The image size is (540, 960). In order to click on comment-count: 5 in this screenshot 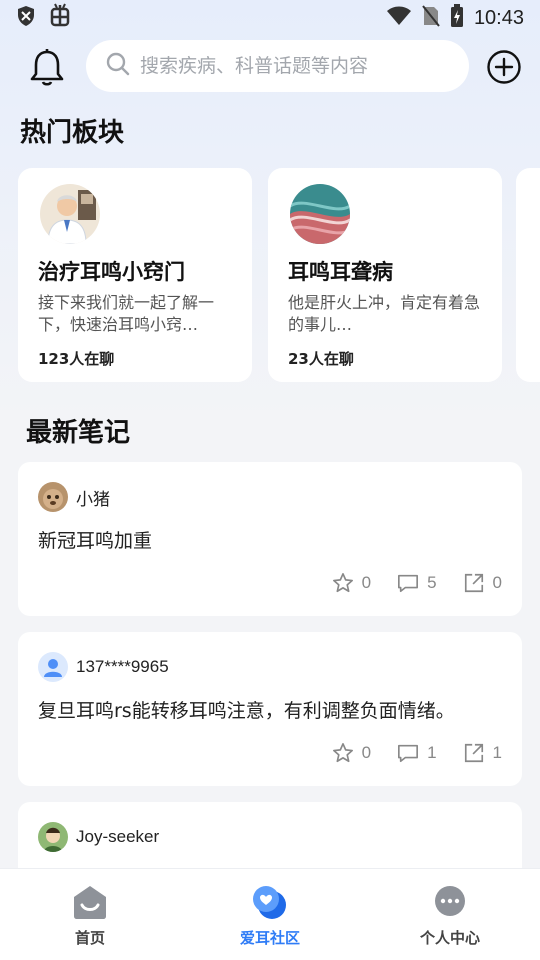, I will do `click(432, 582)`.